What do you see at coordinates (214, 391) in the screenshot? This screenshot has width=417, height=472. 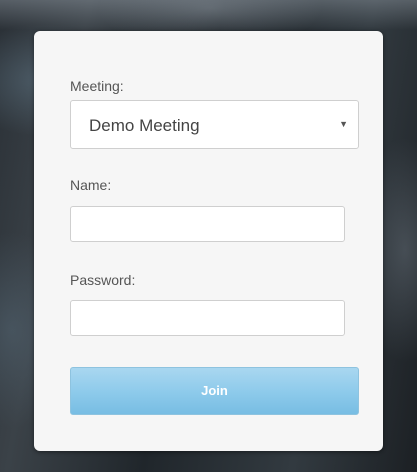 I see `join-button: Join` at bounding box center [214, 391].